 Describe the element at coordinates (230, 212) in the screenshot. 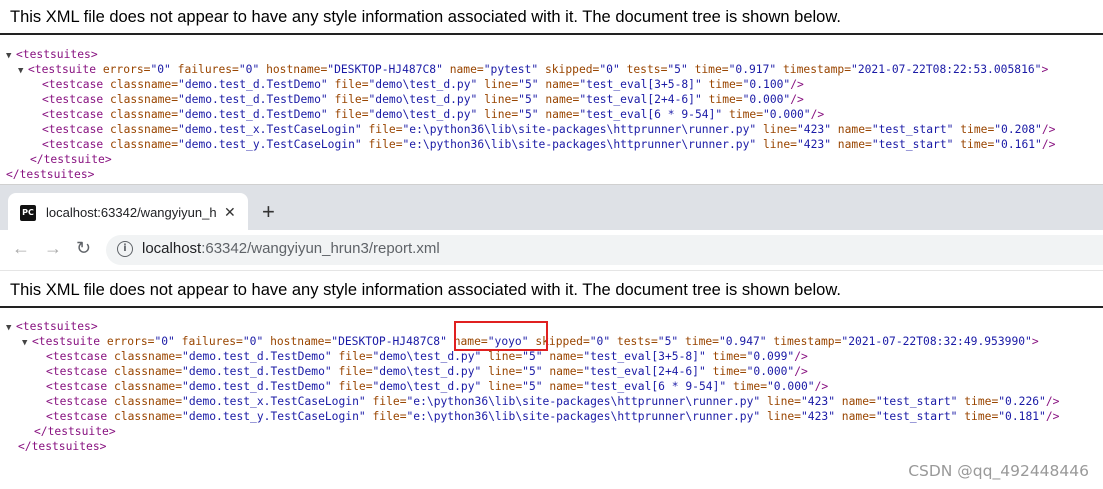

I see `close-icon: ✕` at that location.